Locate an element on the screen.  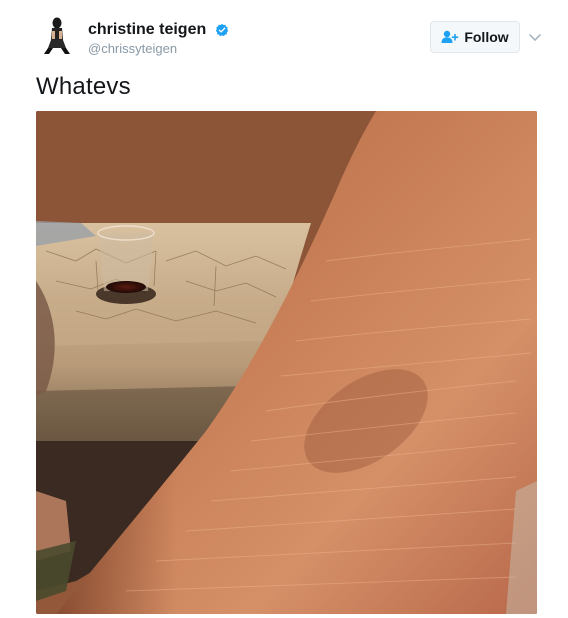
add-user-icon is located at coordinates (450, 36).